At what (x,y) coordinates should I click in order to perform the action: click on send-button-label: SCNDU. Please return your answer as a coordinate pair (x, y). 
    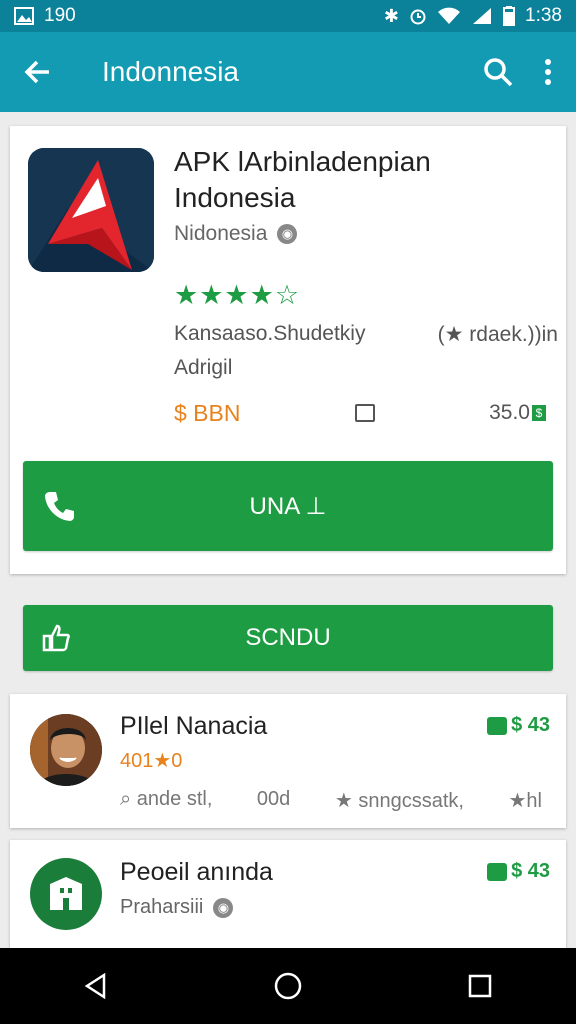
    Looking at the image, I should click on (288, 637).